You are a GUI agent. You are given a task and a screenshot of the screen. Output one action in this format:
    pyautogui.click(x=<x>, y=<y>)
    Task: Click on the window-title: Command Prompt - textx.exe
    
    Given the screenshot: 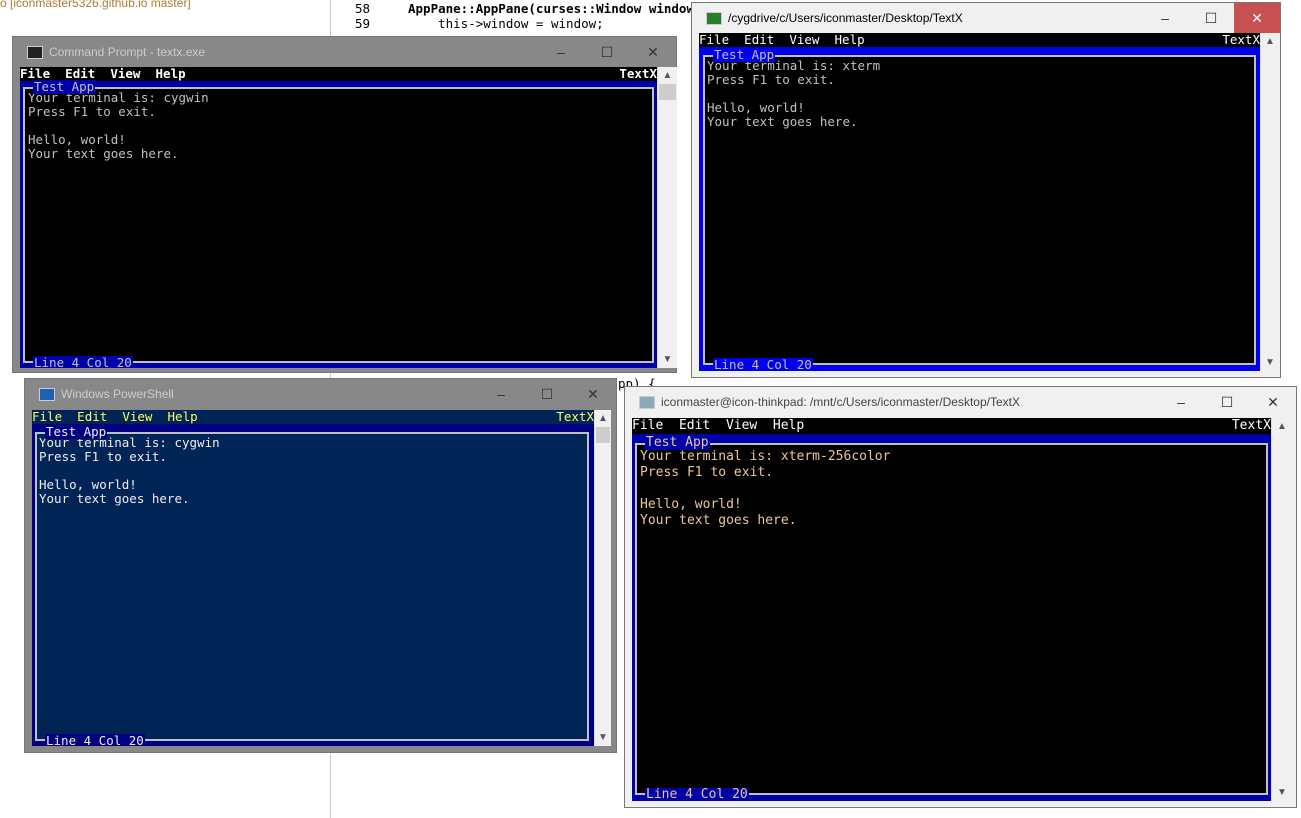 What is the action you would take?
    pyautogui.click(x=127, y=52)
    